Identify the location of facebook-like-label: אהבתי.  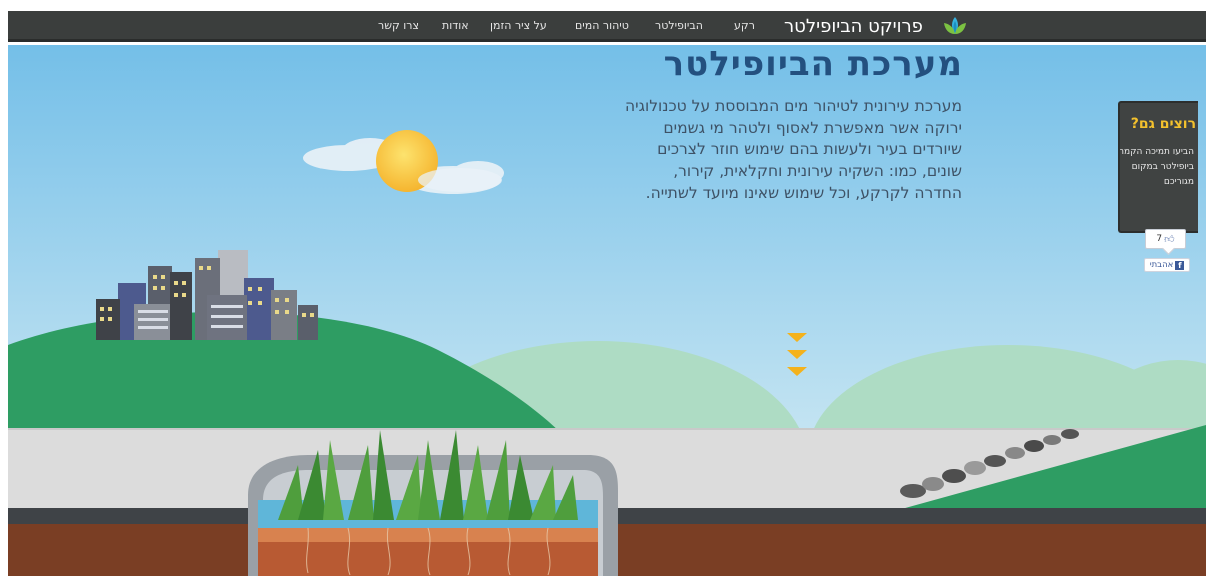
(1161, 265).